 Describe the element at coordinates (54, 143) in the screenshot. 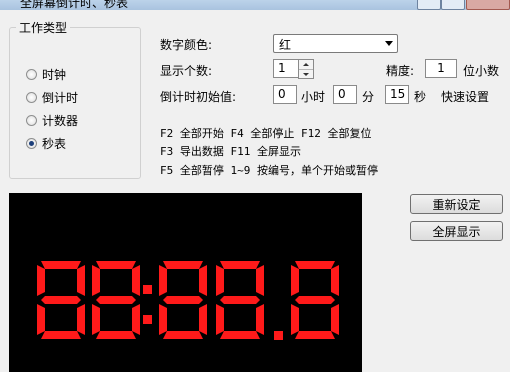

I see `radio-label: 秒表` at that location.